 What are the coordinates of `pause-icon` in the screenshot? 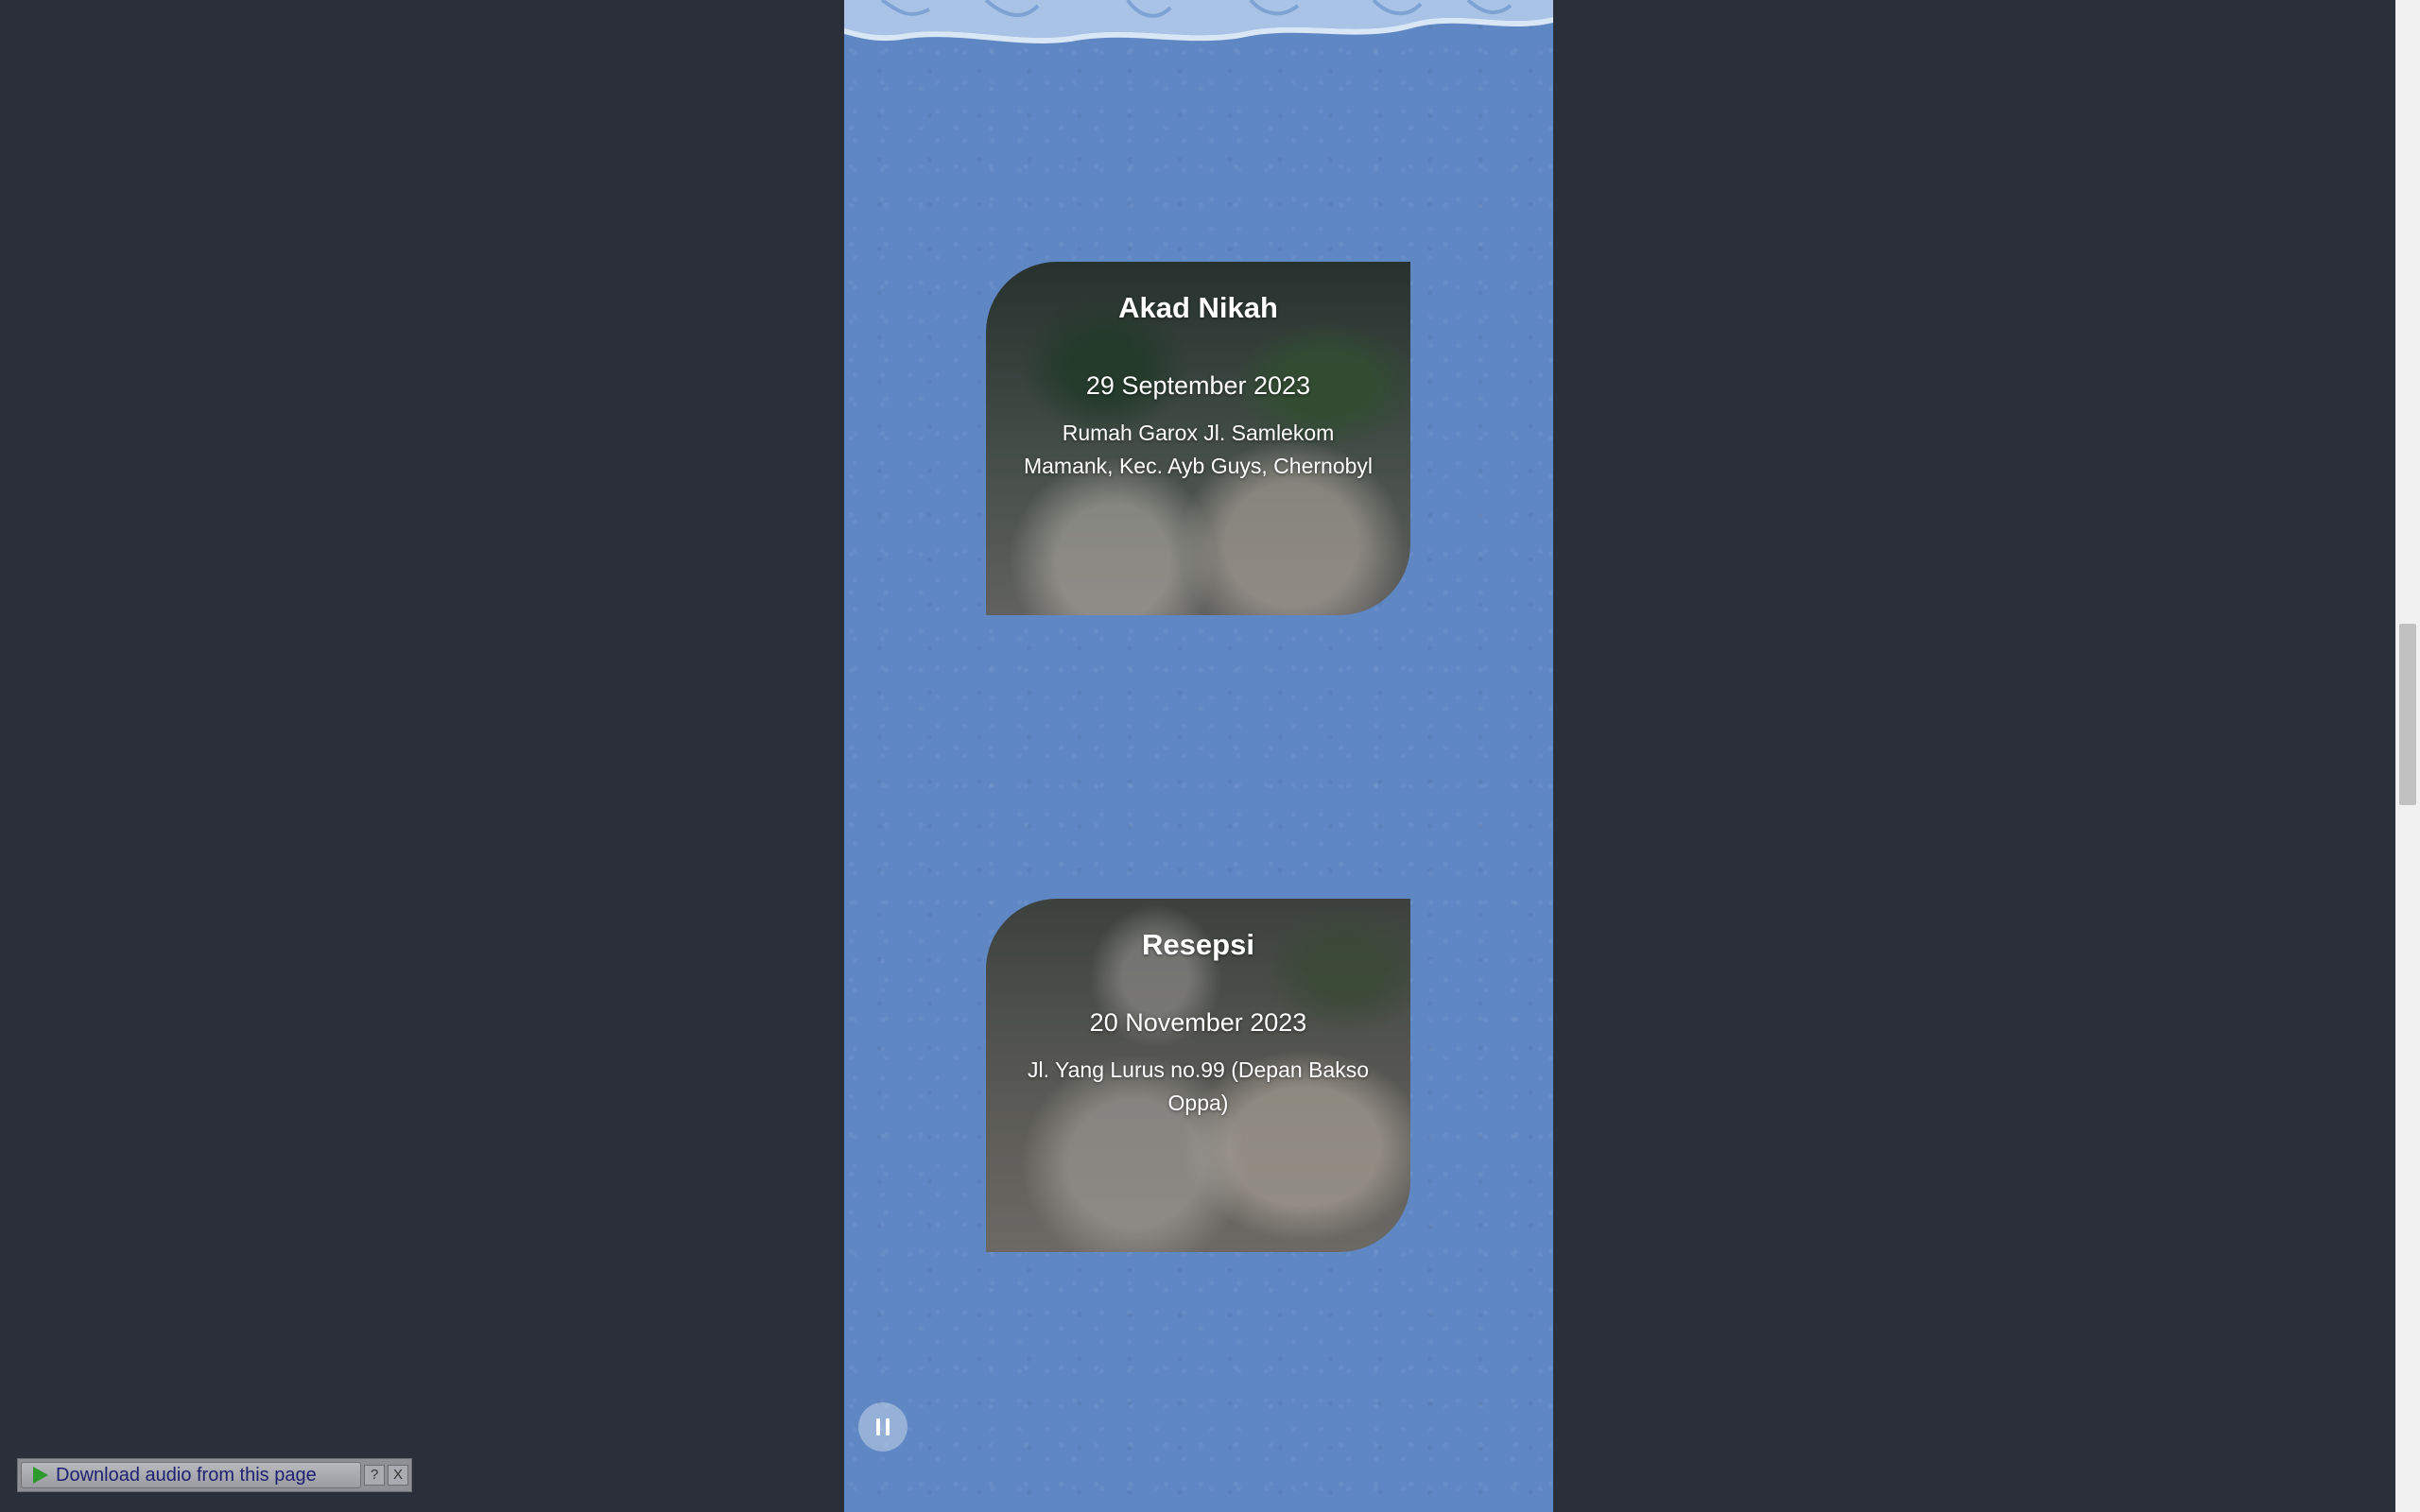 It's located at (883, 1426).